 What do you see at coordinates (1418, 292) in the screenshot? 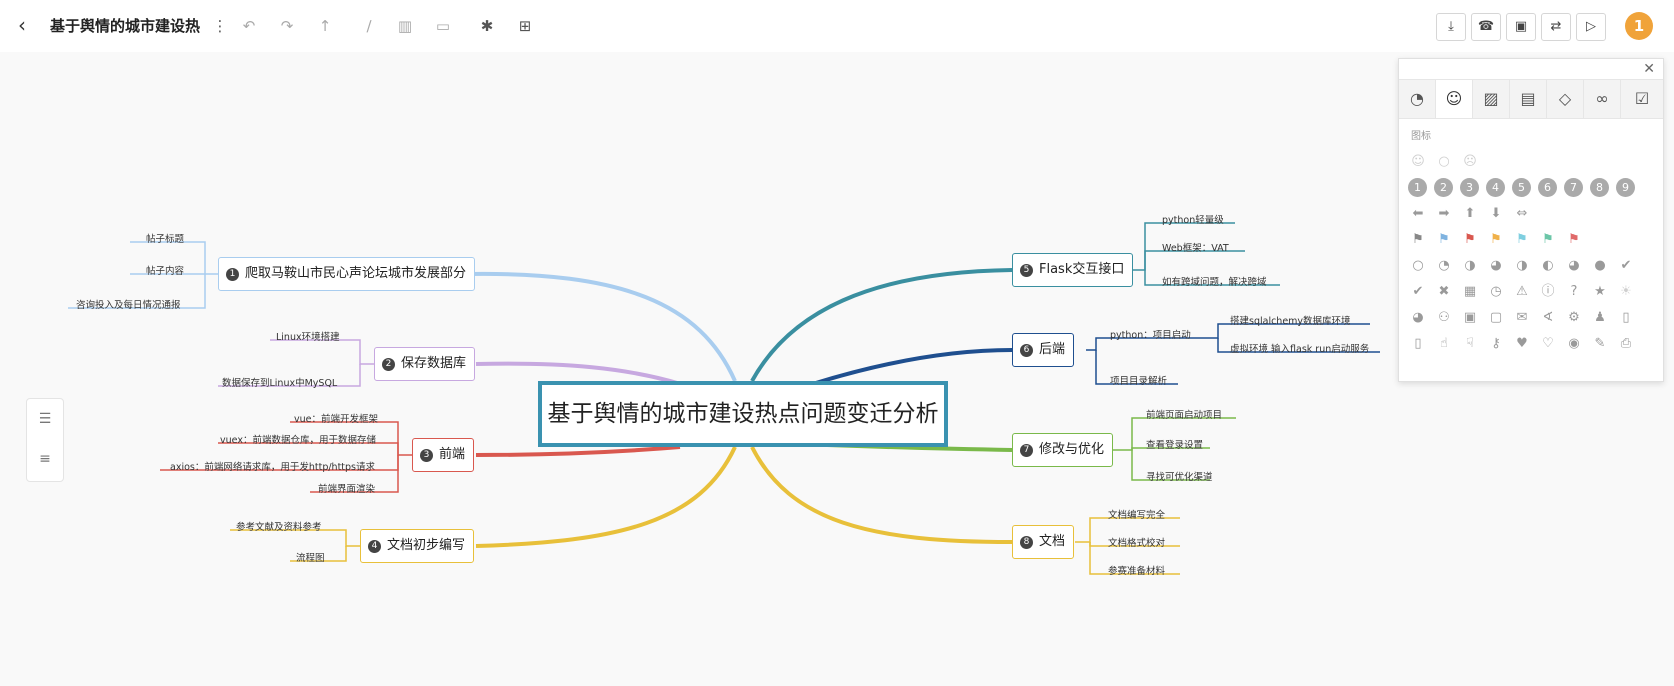
I see `check-icon: ✔` at bounding box center [1418, 292].